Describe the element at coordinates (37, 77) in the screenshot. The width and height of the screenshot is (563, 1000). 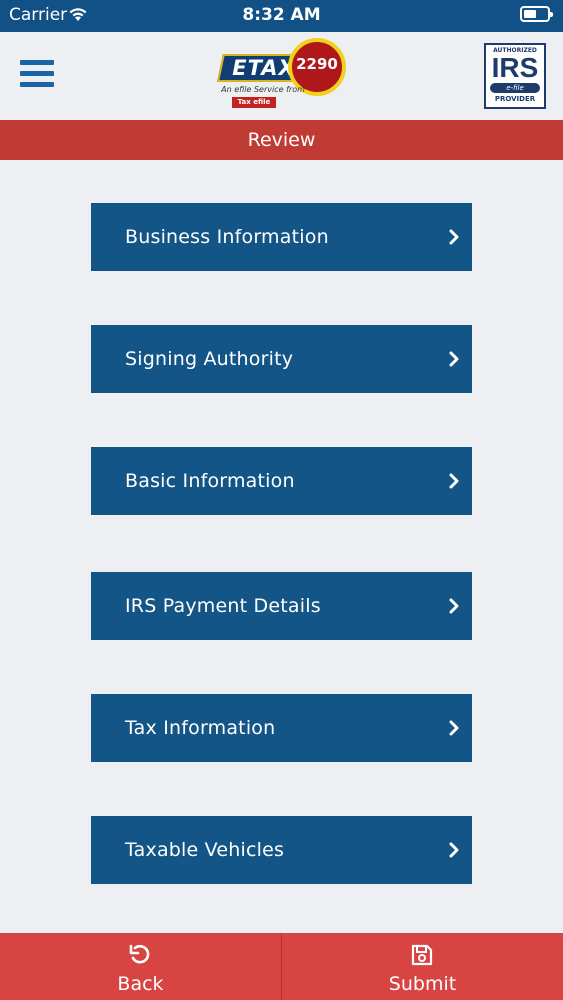
I see `hamburger-menu-icon` at that location.